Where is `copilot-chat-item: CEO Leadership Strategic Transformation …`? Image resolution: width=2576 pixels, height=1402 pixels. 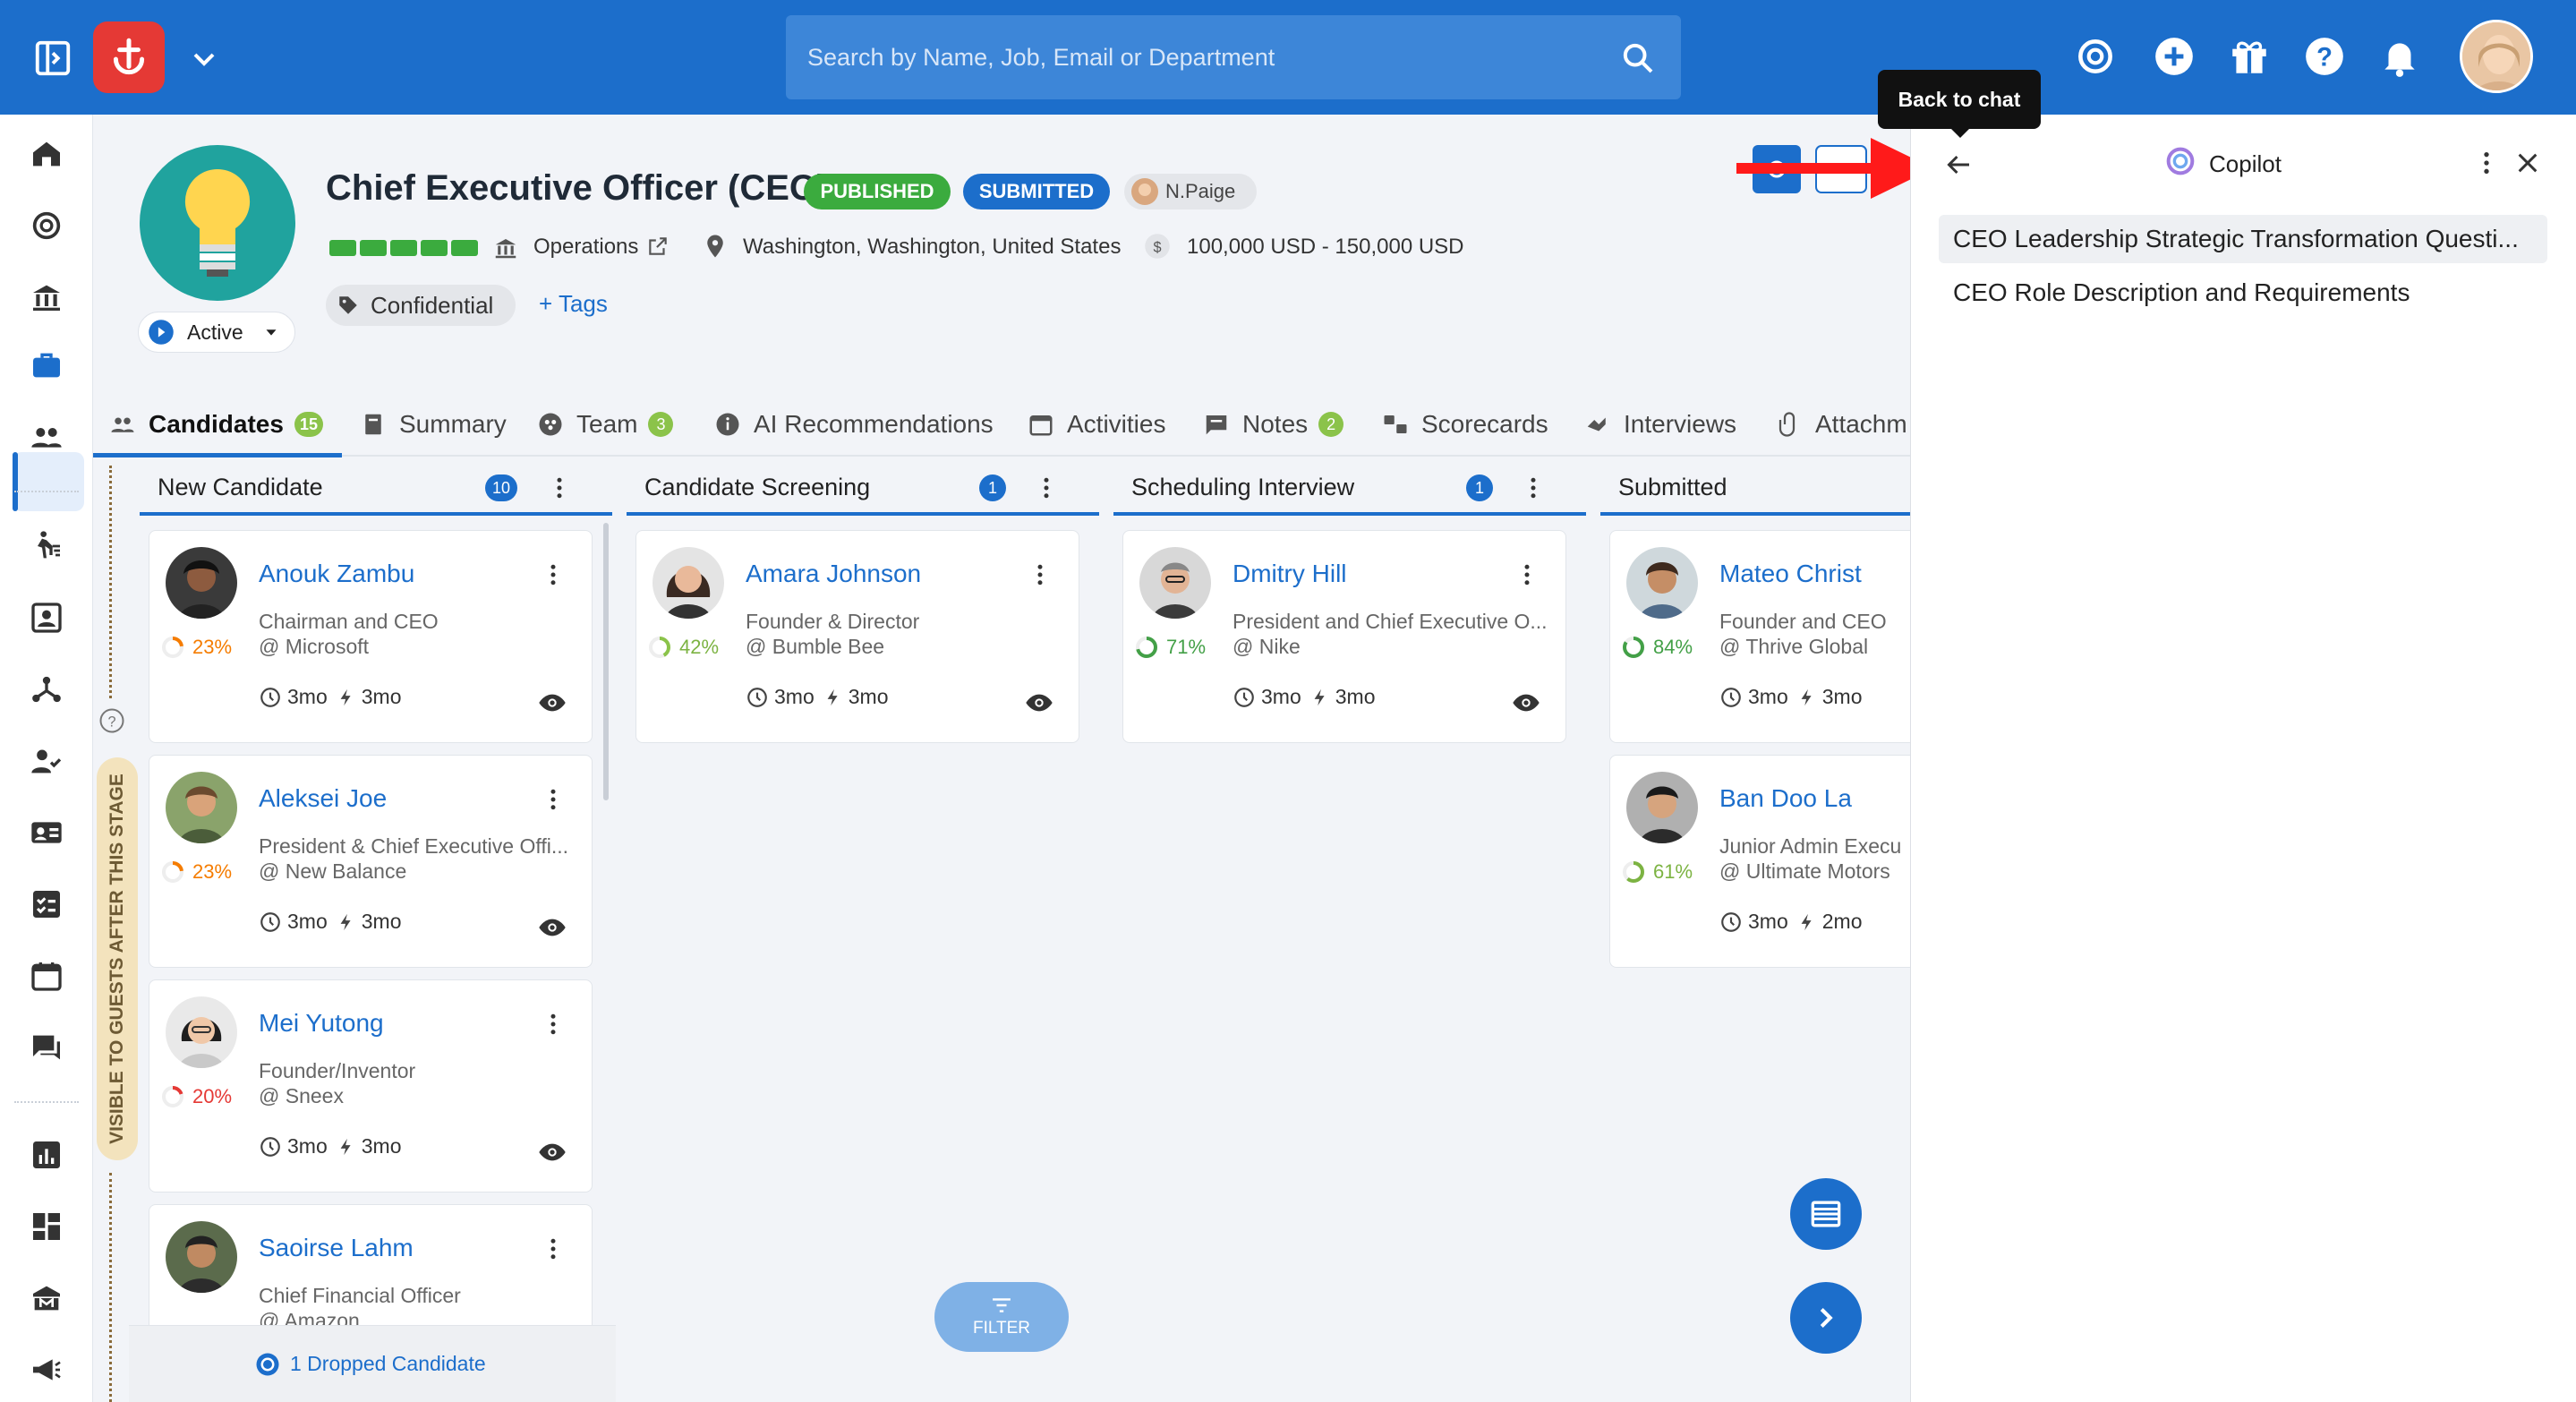
copilot-chat-item: CEO Leadership Strategic Transformation … is located at coordinates (2243, 239).